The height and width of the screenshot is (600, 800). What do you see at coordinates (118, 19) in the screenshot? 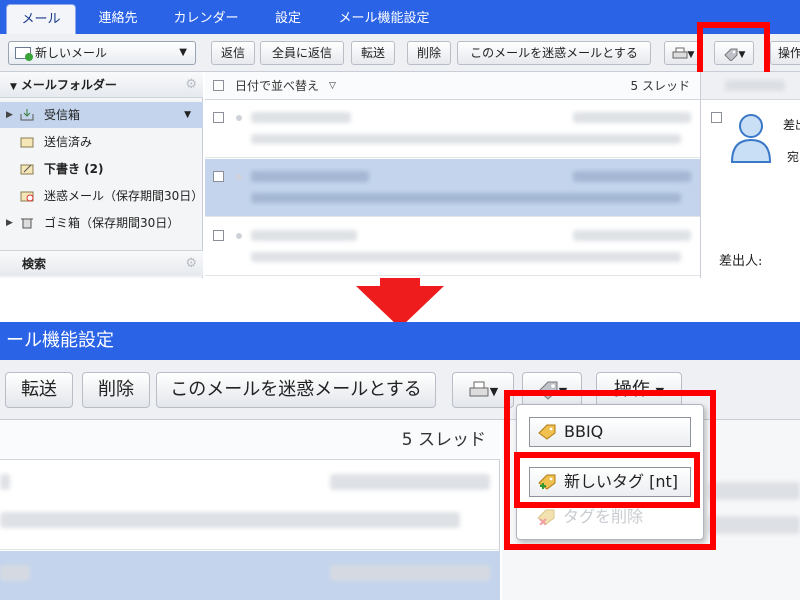
I see `tab-contacts: 連絡先` at bounding box center [118, 19].